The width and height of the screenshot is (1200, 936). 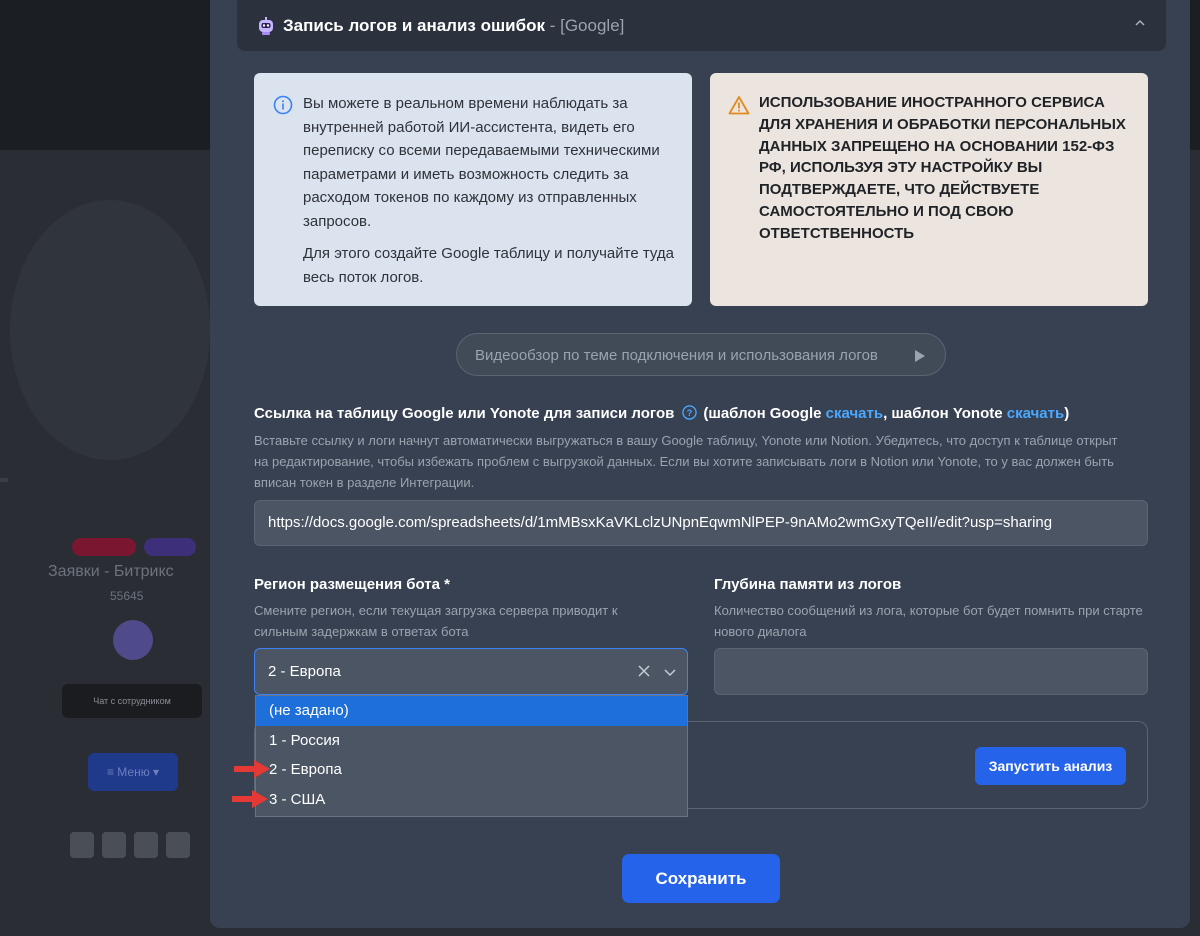 I want to click on background-menu-button: ≡ Меню ▾, so click(x=133, y=772).